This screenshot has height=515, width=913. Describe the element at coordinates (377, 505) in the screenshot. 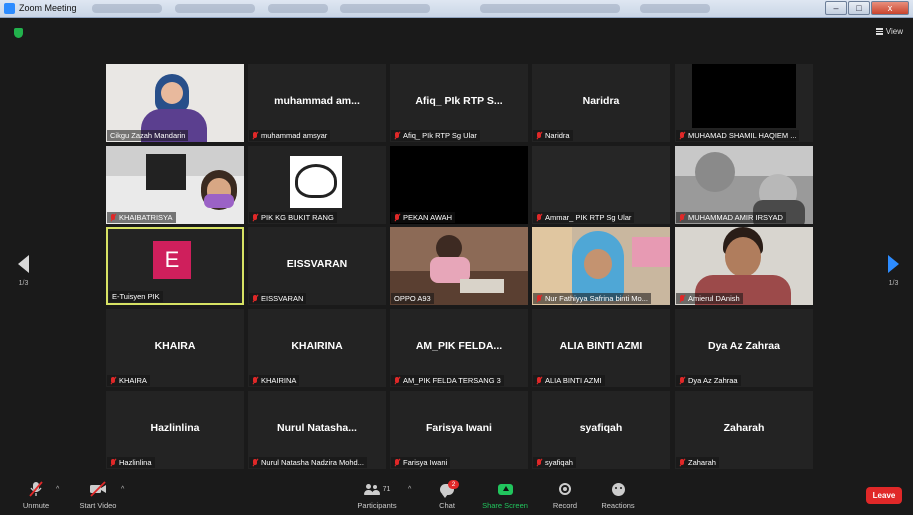

I see `participants-label: Participants` at that location.